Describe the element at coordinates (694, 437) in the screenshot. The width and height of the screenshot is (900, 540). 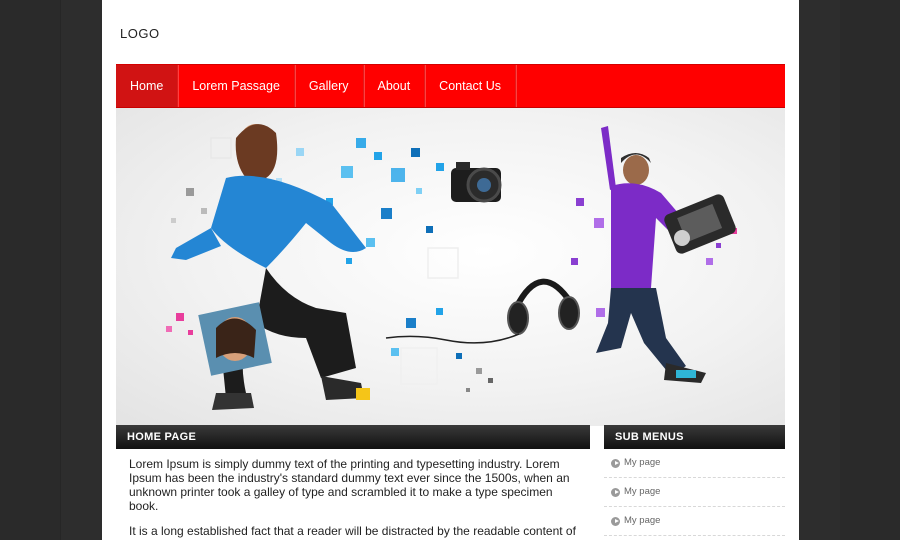
I see `sidebar-heading: SUB MENUS` at that location.